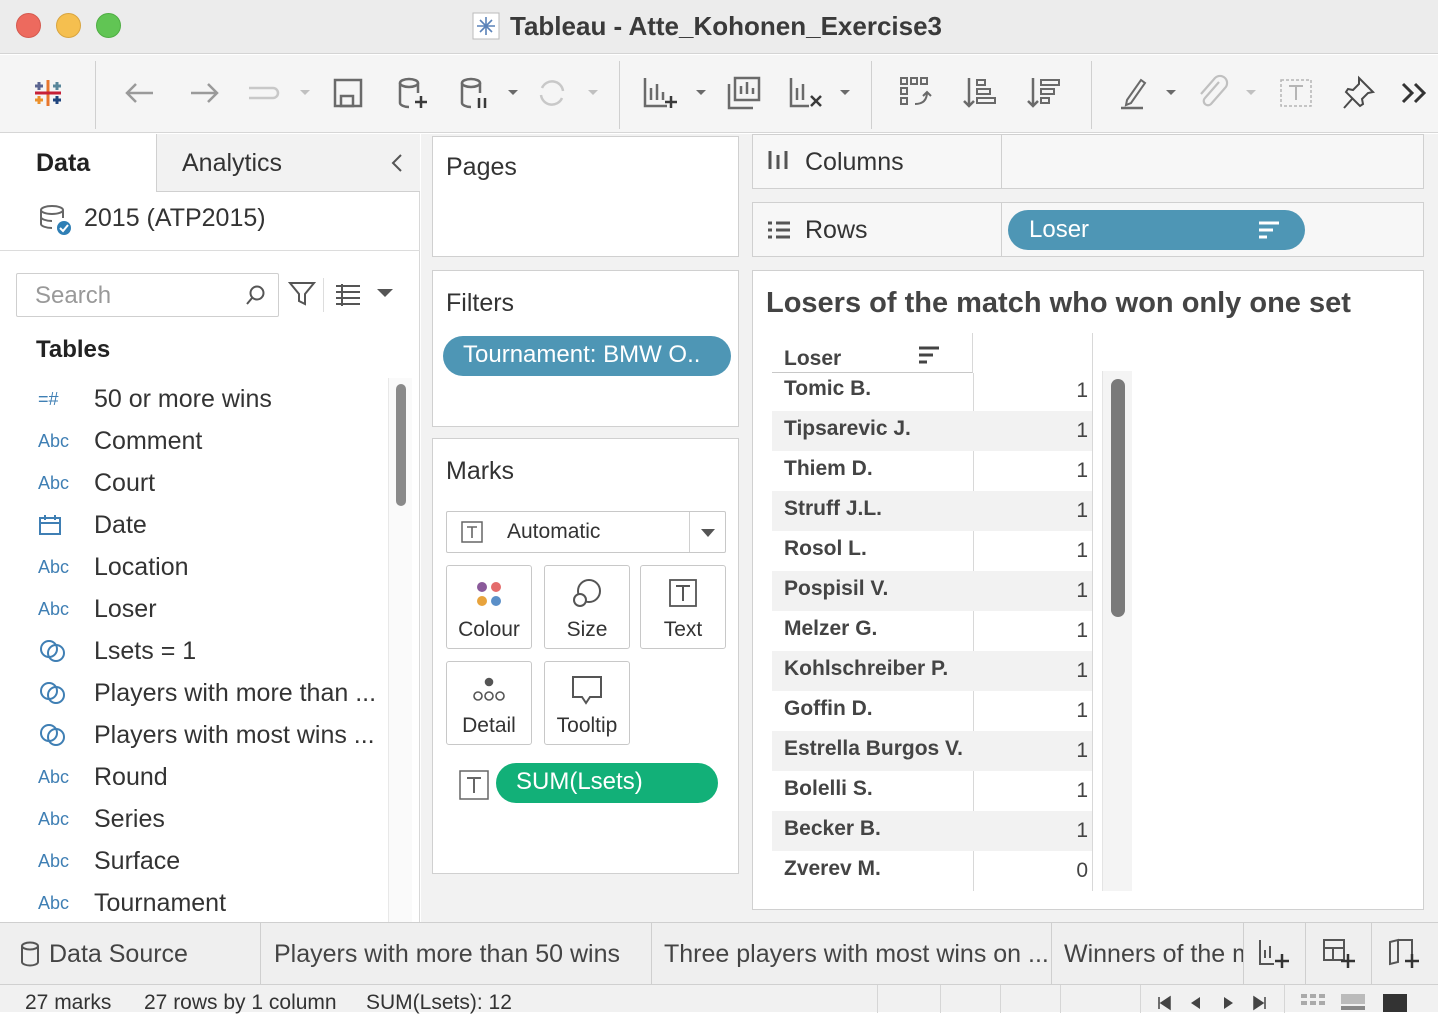 This screenshot has height=1015, width=1438. Describe the element at coordinates (400, 650) in the screenshot. I see `field-list-scrollbar` at that location.